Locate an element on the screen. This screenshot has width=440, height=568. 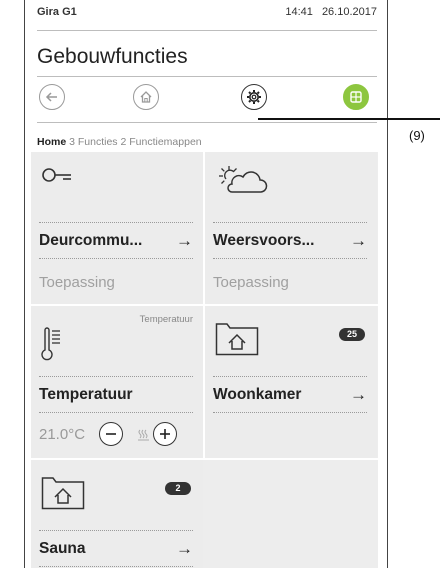
date: 26.10.2017 is located at coordinates (349, 12).